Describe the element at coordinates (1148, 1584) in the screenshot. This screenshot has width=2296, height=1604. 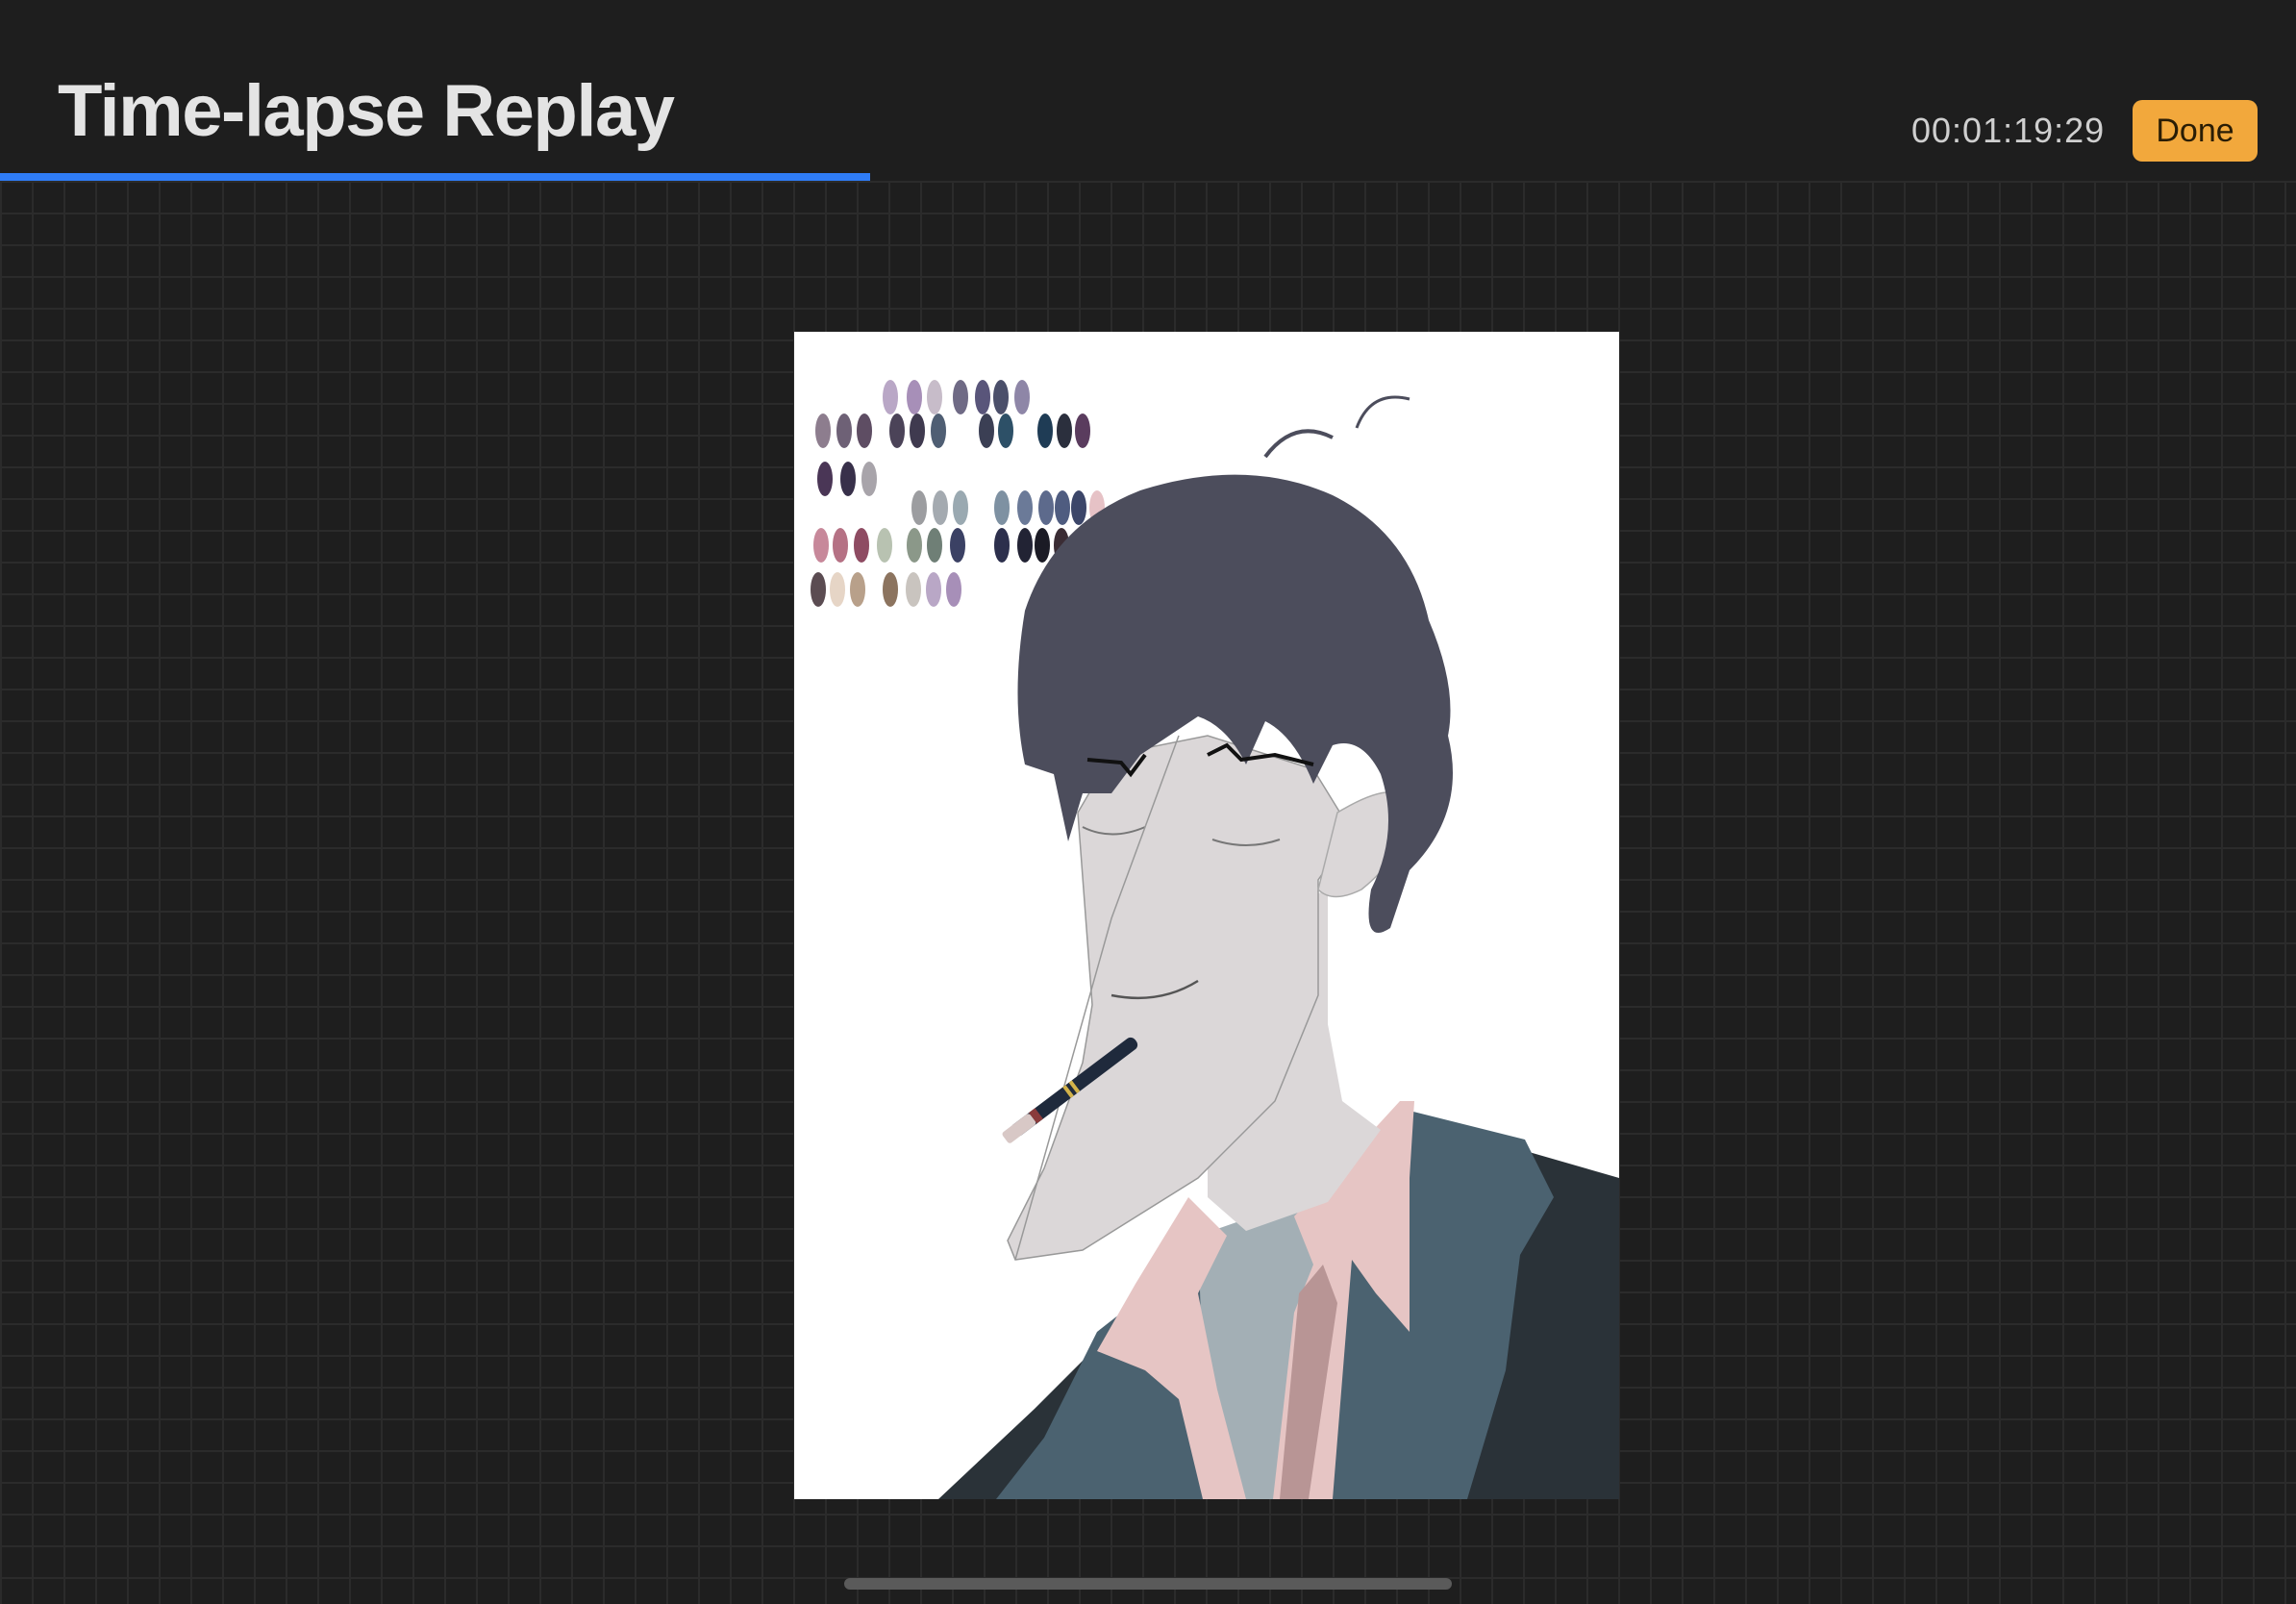
I see `home-indicator` at that location.